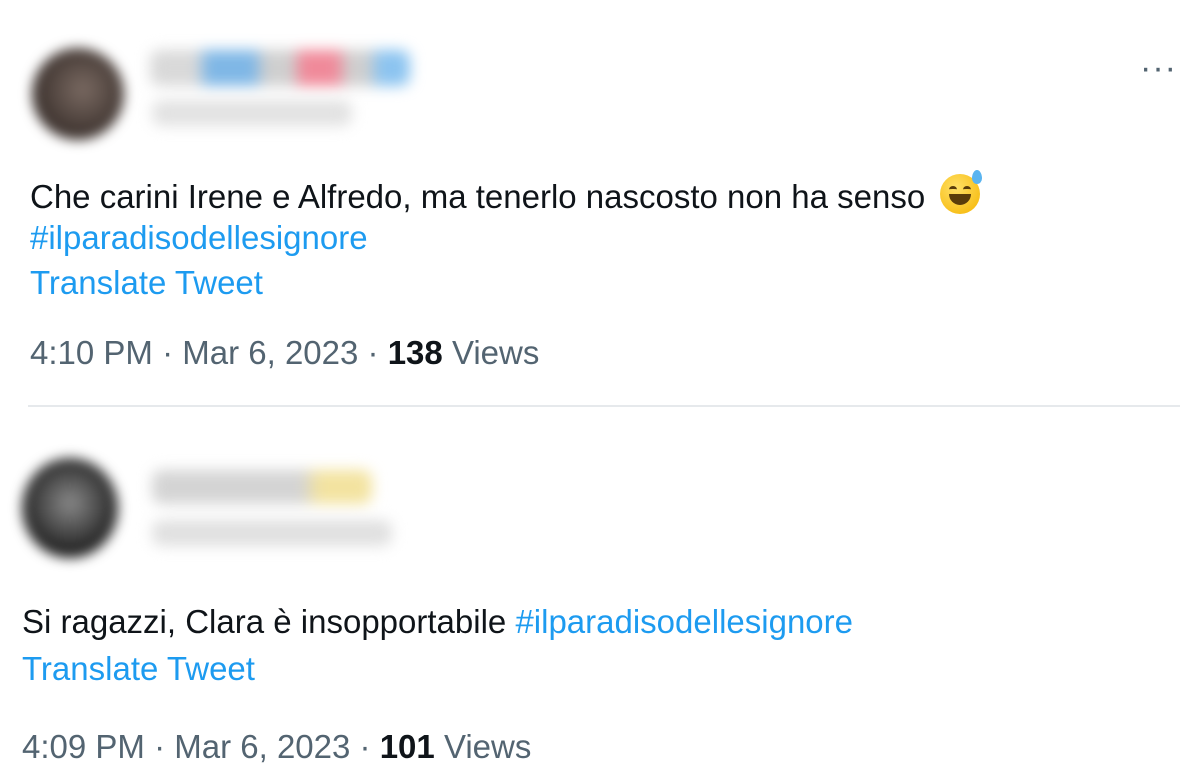  What do you see at coordinates (604, 406) in the screenshot?
I see `divider` at bounding box center [604, 406].